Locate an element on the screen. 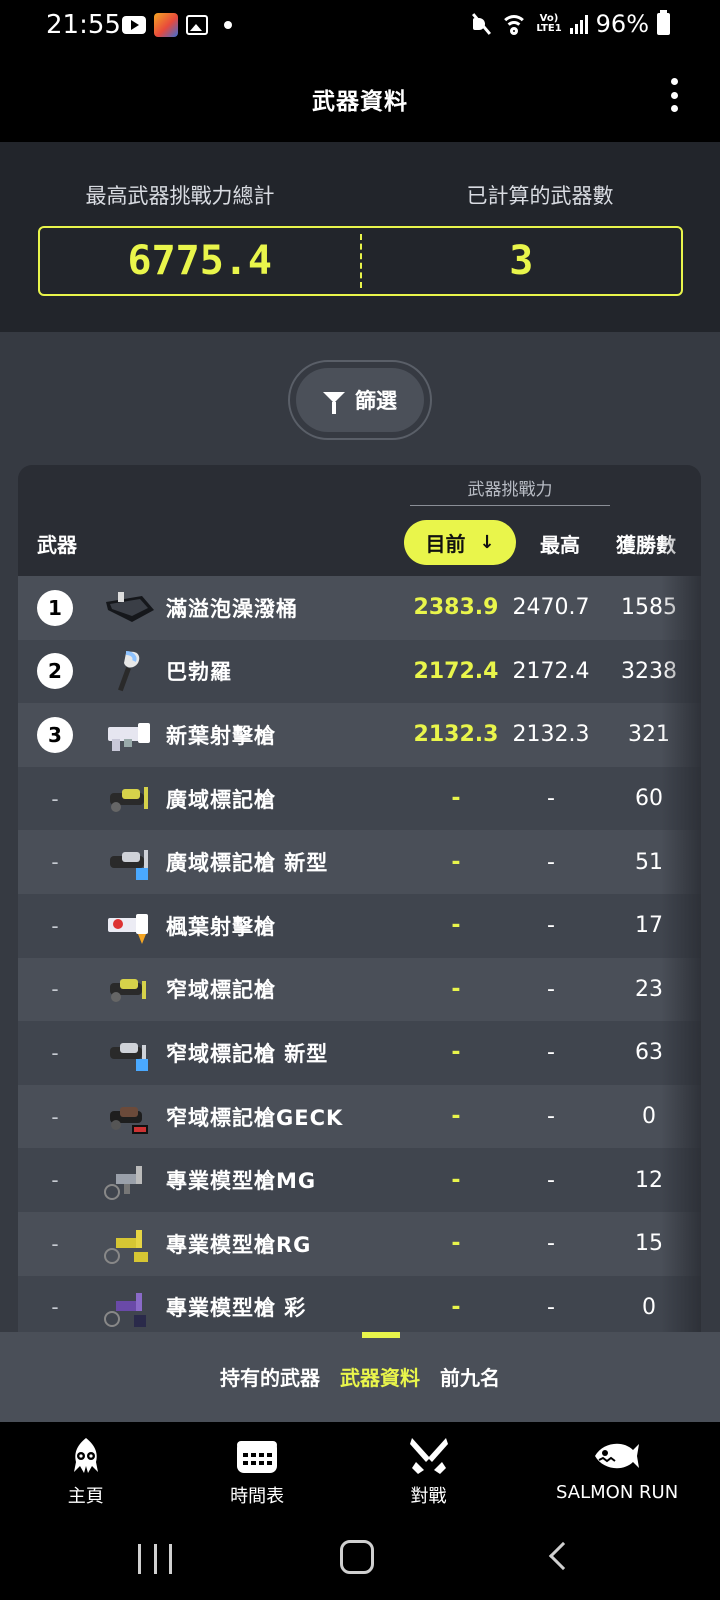  bottom-navigation: 主頁 時間表 對戰 SALMON RUN is located at coordinates (360, 1472).